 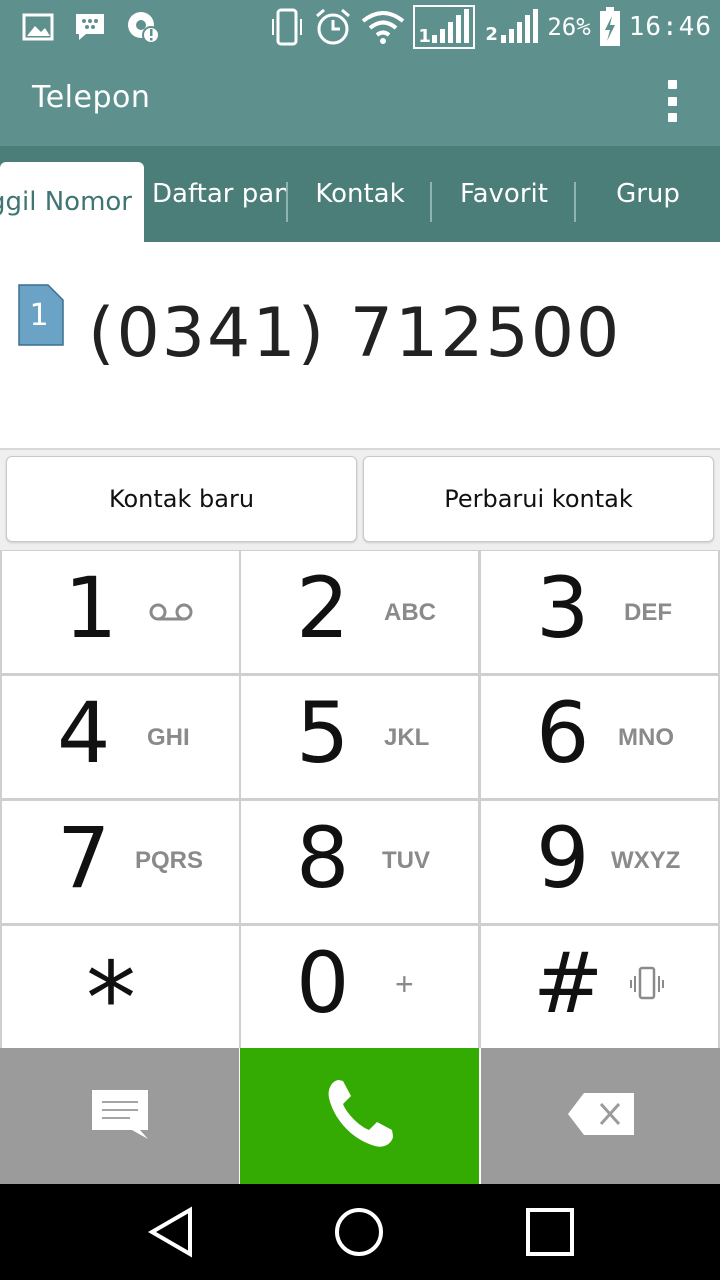 I want to click on tab-dial-number: Panggil Nomor, so click(x=72, y=202).